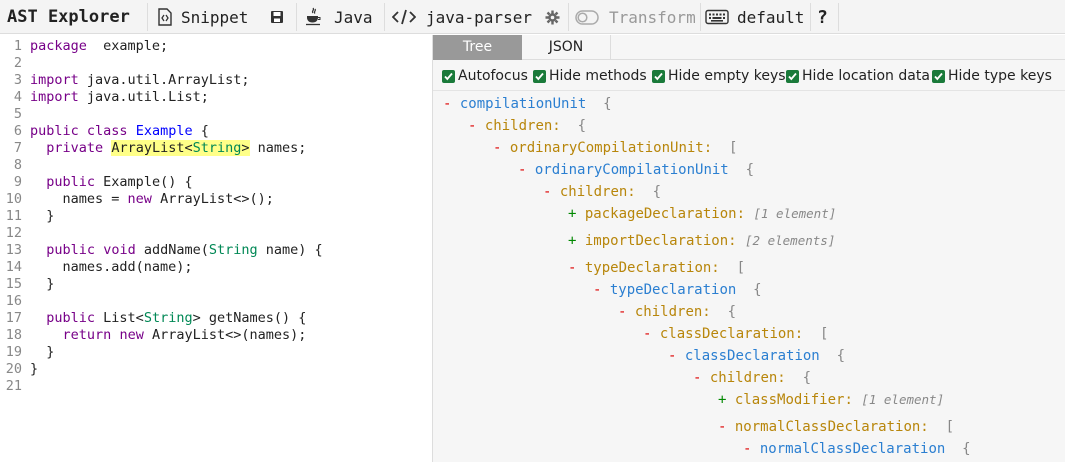  I want to click on code-line: 1 package example;, so click(216, 46).